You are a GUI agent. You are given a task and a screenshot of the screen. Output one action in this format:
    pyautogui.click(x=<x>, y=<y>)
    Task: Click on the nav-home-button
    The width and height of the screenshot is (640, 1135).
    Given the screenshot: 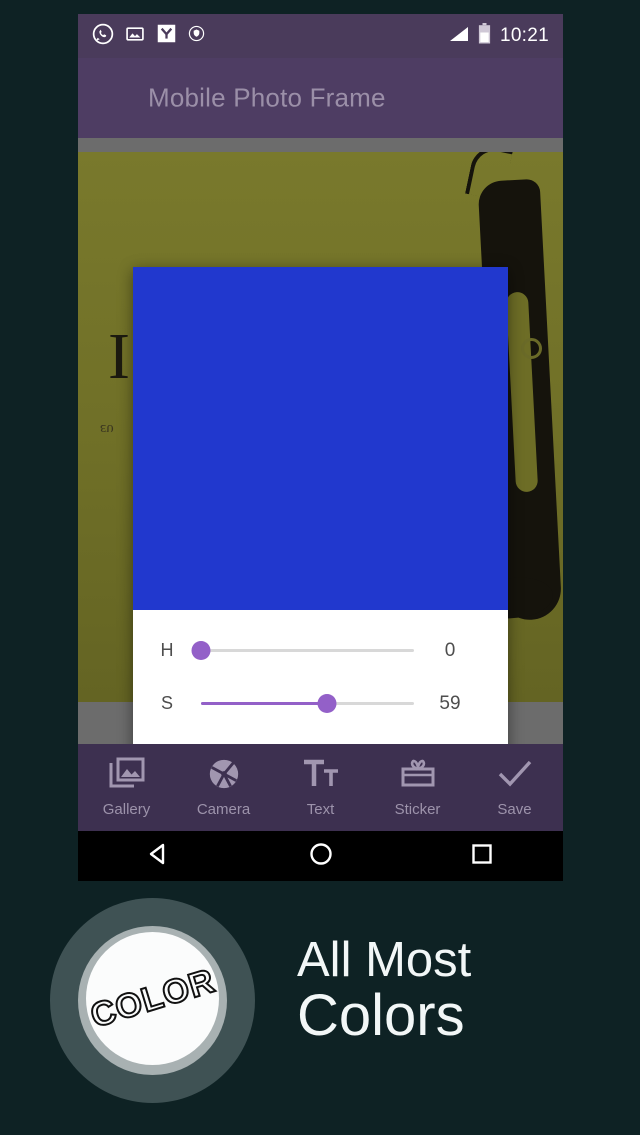 What is the action you would take?
    pyautogui.click(x=321, y=856)
    